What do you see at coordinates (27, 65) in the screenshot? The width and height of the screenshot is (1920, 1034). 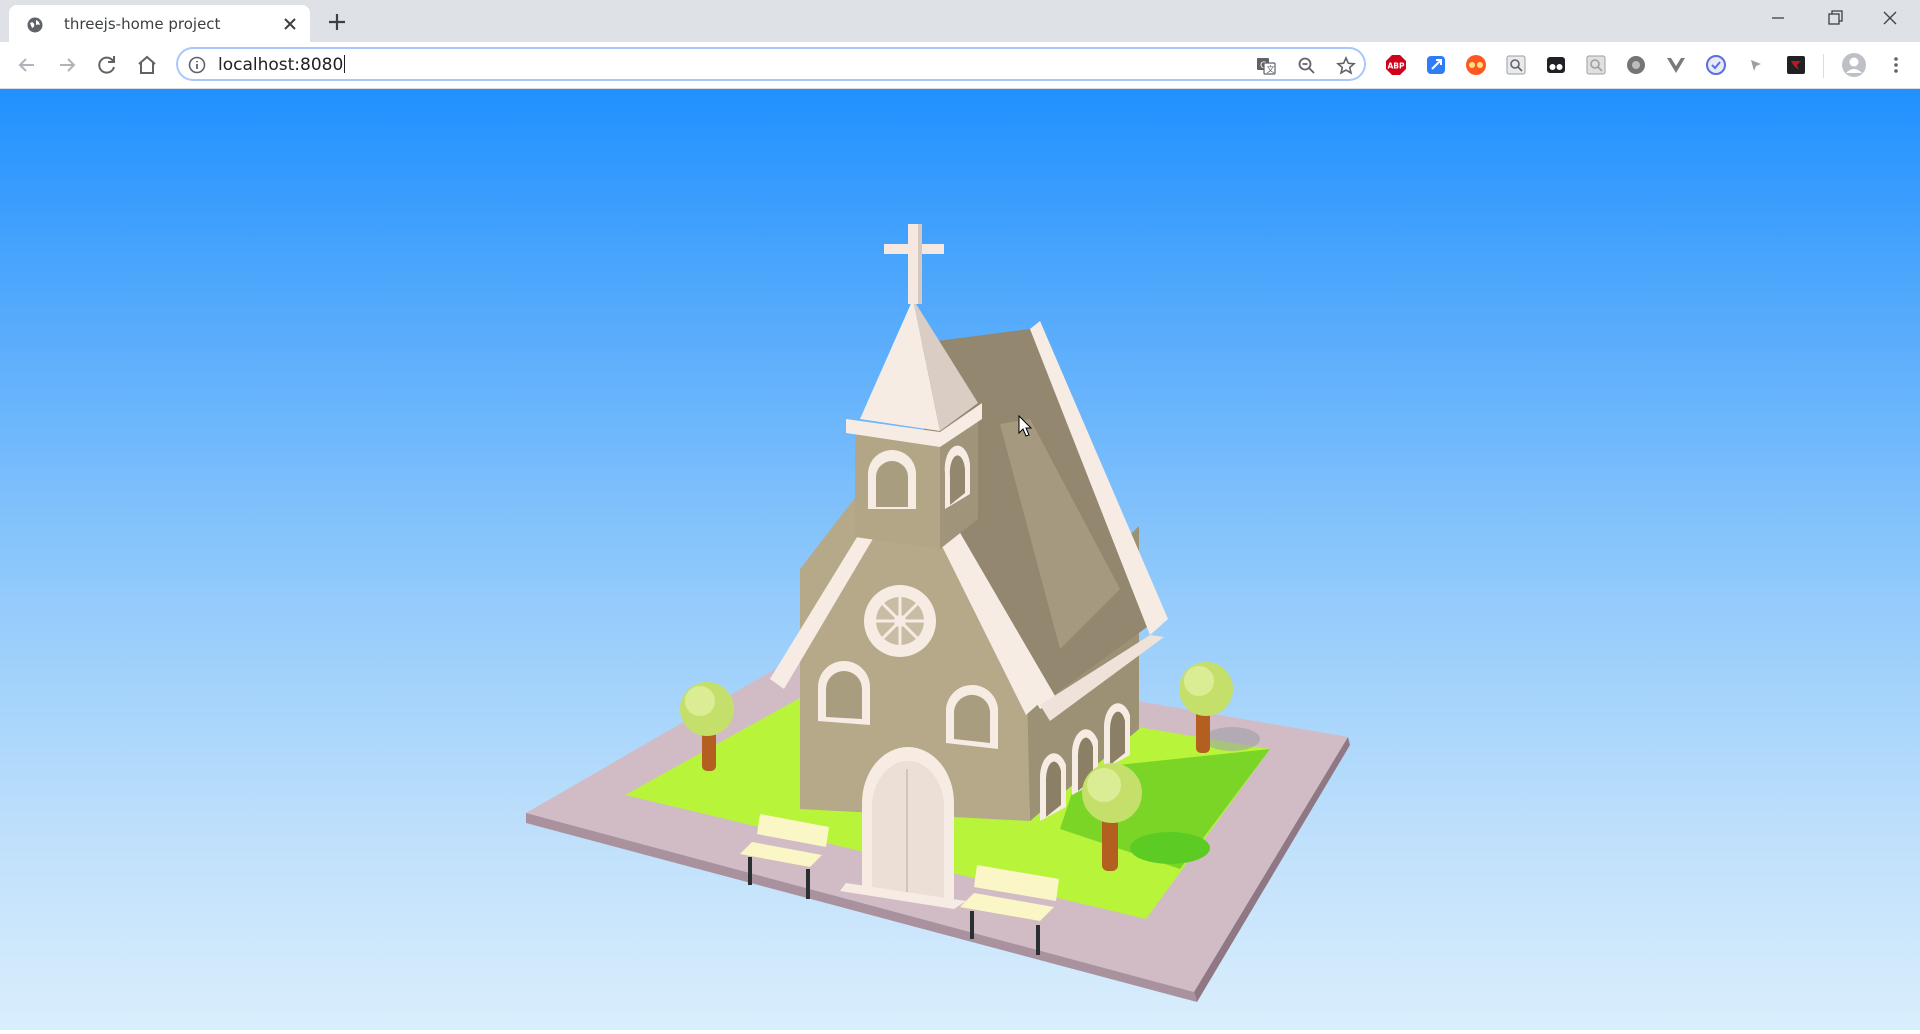 I see `back-button` at bounding box center [27, 65].